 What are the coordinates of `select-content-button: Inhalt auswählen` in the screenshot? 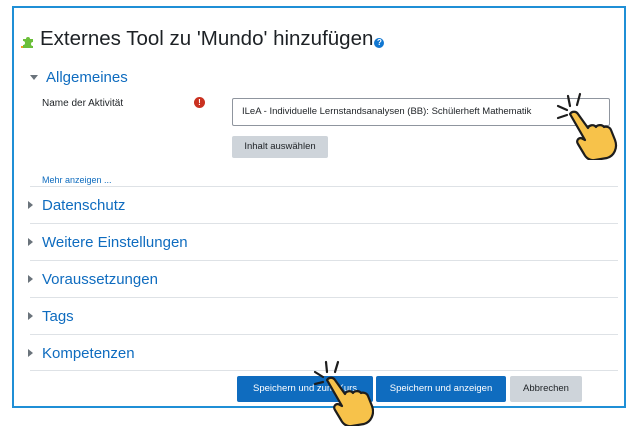 It's located at (280, 147).